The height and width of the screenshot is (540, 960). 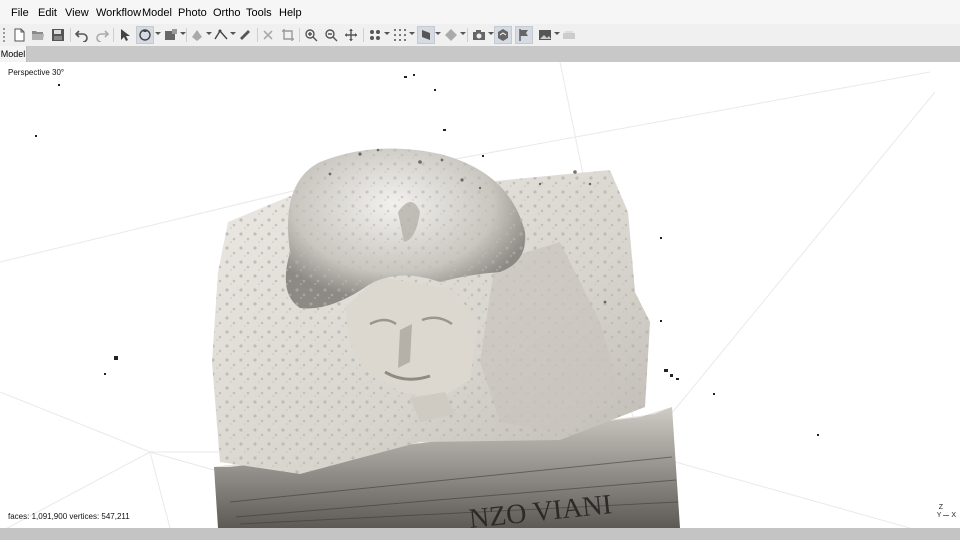 I want to click on tab-model: Model, so click(x=13, y=54).